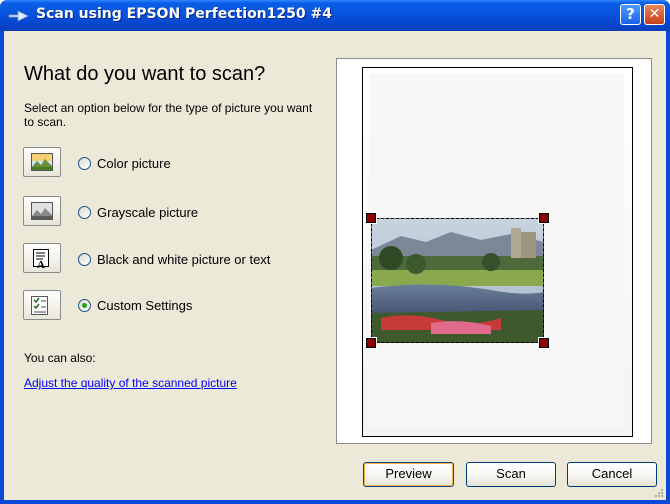 The width and height of the screenshot is (670, 504). I want to click on crop-handle-top-left, so click(371, 218).